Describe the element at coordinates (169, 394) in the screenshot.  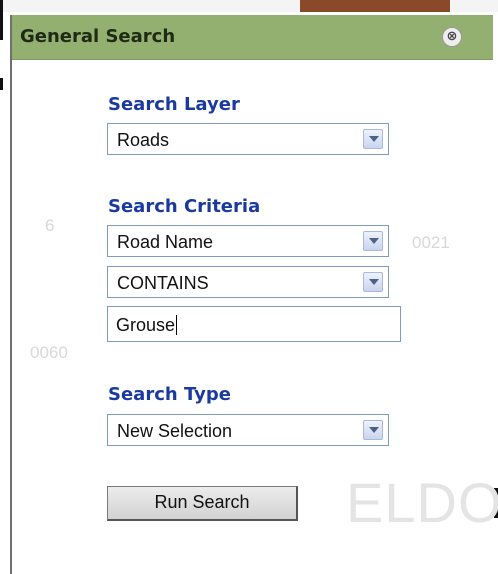
I see `search-type-label: Search Type` at that location.